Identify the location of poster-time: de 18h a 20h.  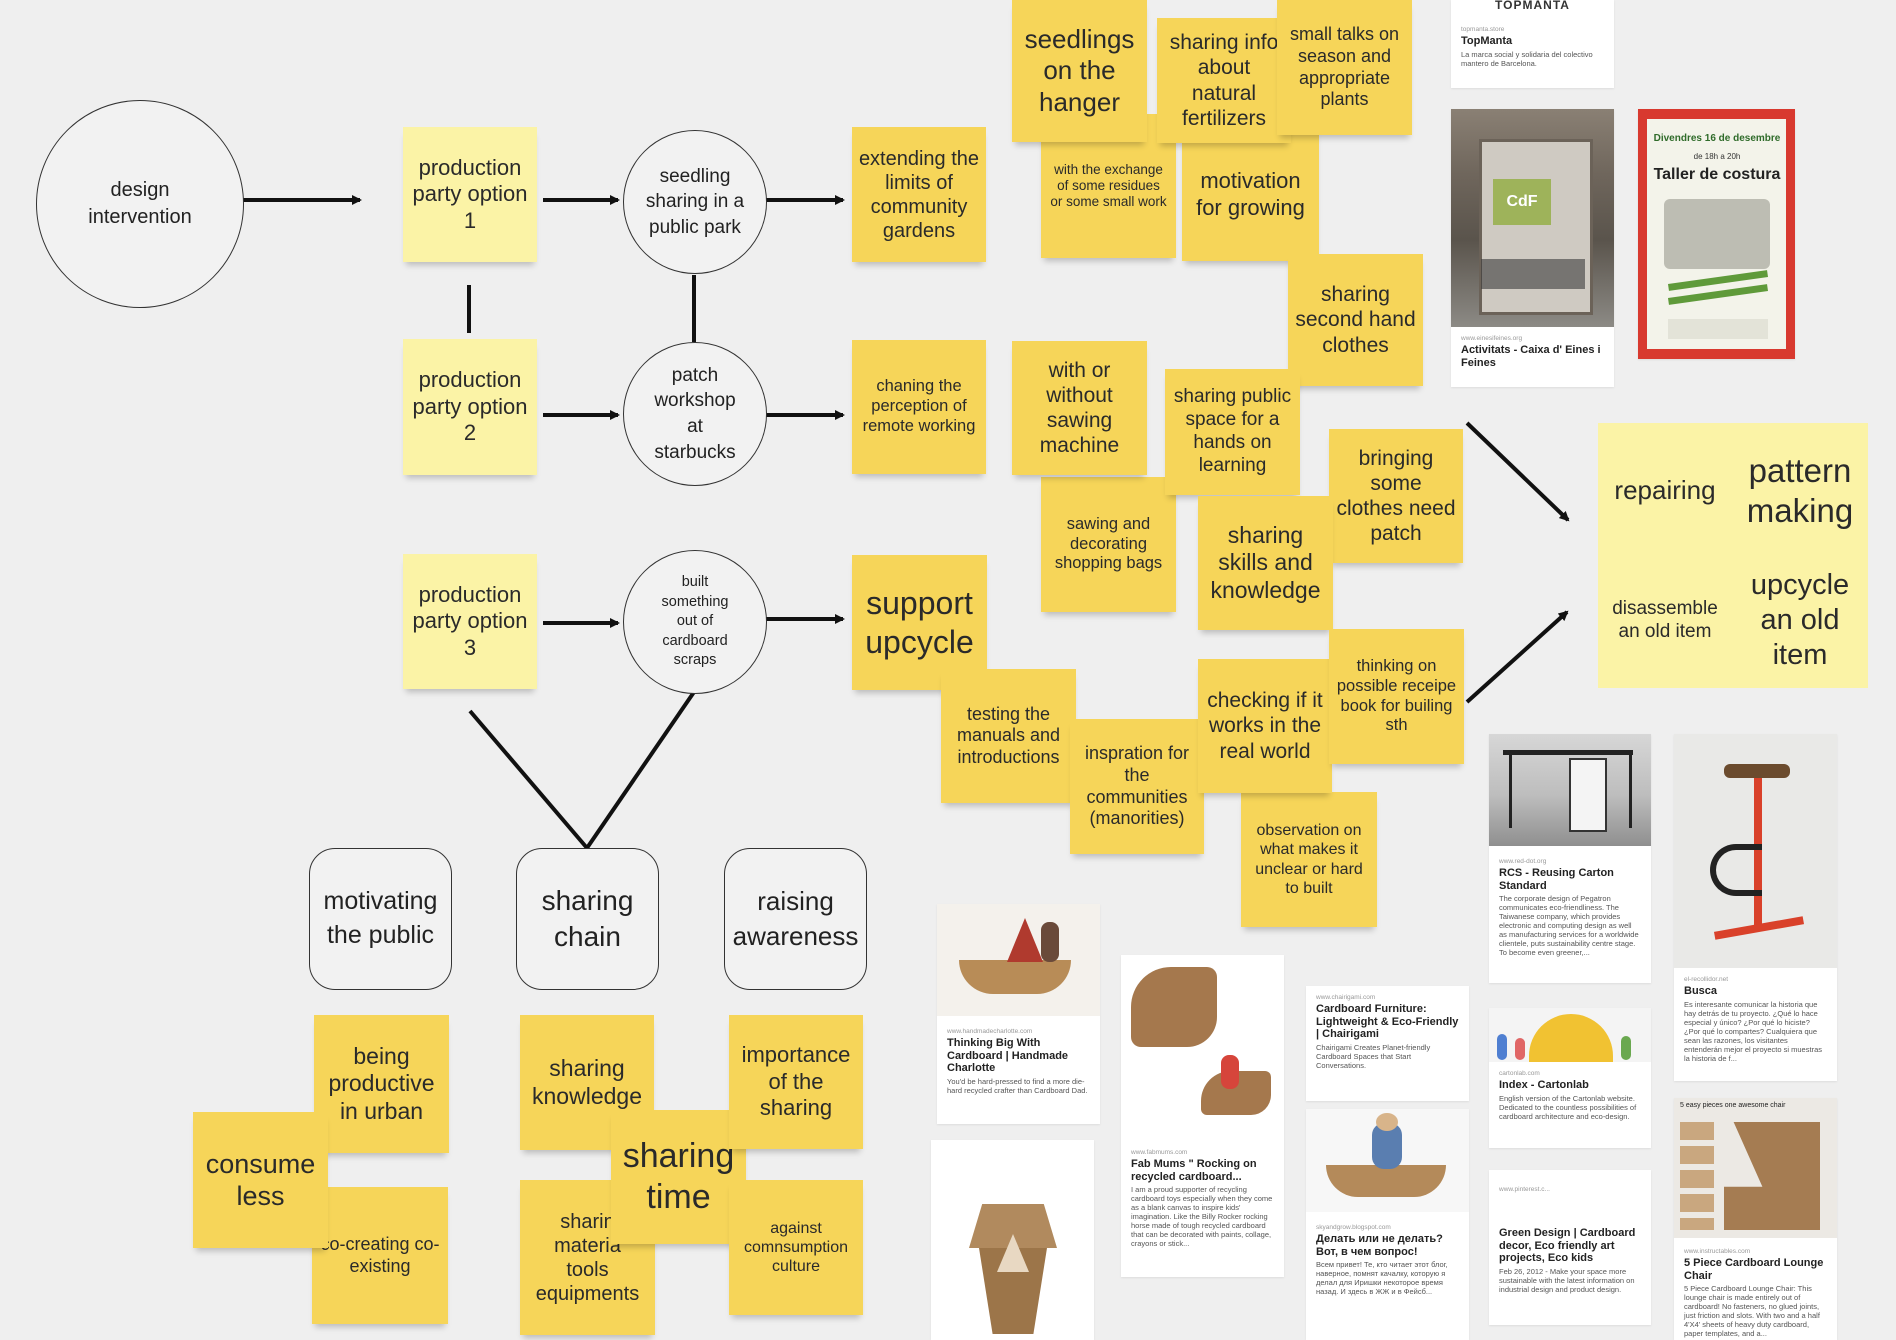
(1717, 156).